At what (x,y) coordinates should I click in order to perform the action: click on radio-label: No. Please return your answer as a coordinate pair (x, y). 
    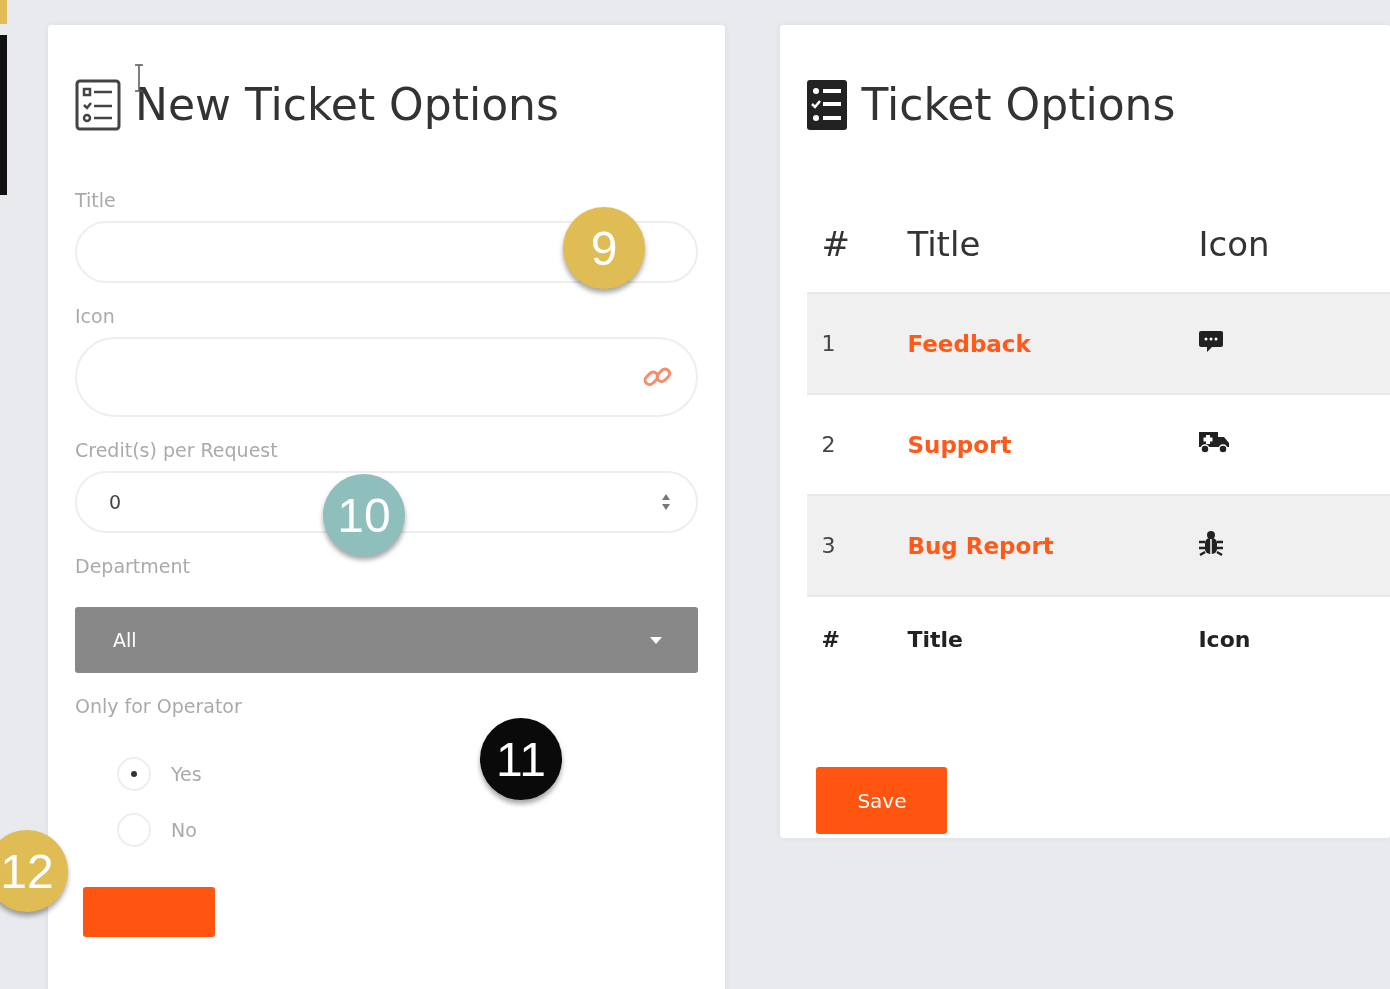
    Looking at the image, I should click on (184, 830).